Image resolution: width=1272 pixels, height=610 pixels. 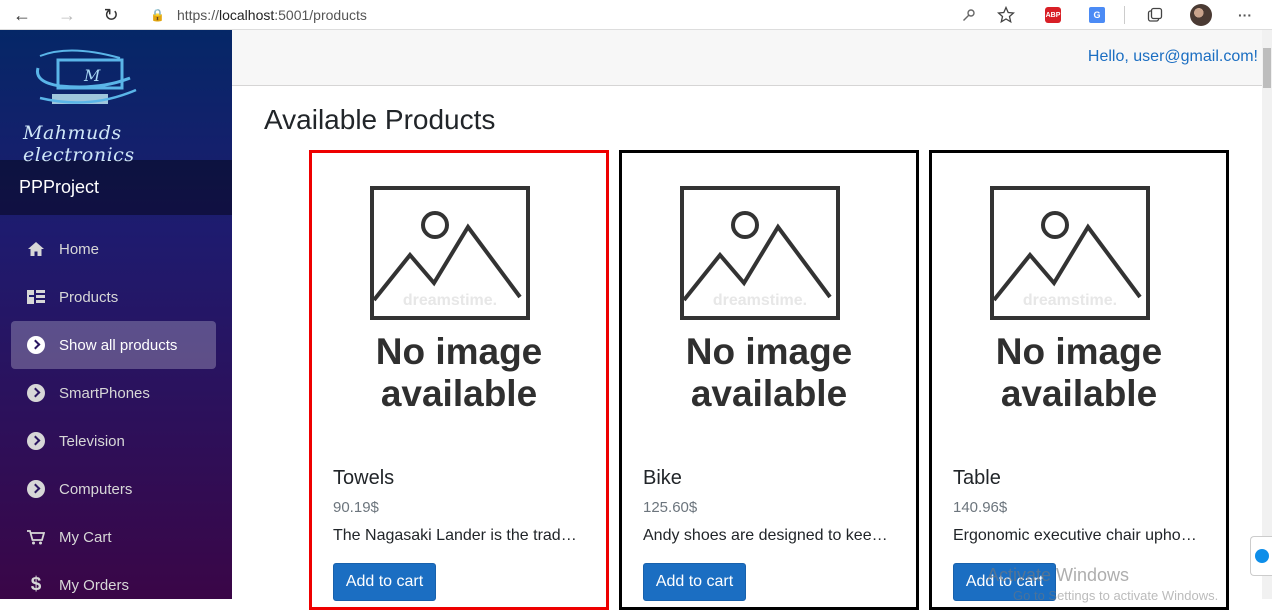 What do you see at coordinates (1173, 57) in the screenshot?
I see `user-greeting-link: Hello, user@gmail.com!` at bounding box center [1173, 57].